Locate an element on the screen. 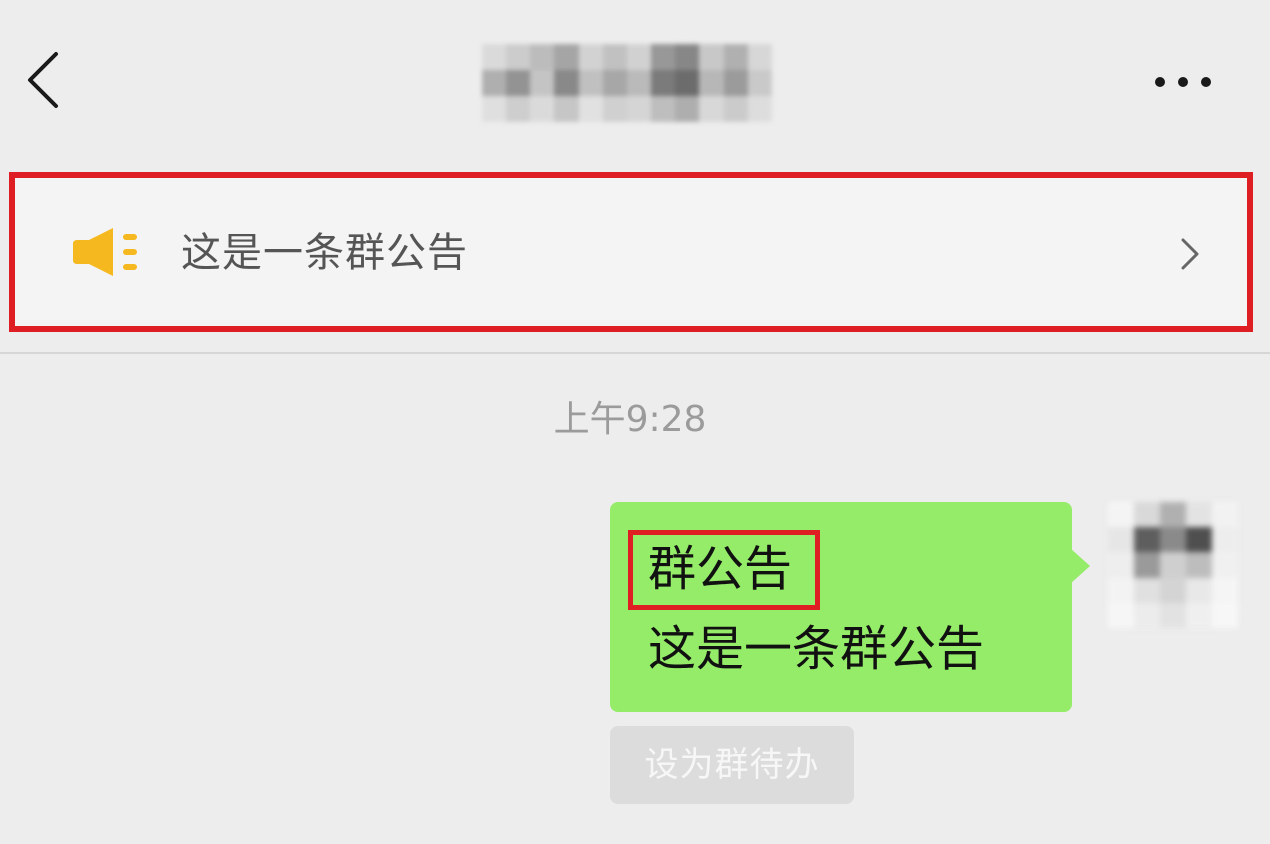 The height and width of the screenshot is (844, 1270). header-divider is located at coordinates (635, 353).